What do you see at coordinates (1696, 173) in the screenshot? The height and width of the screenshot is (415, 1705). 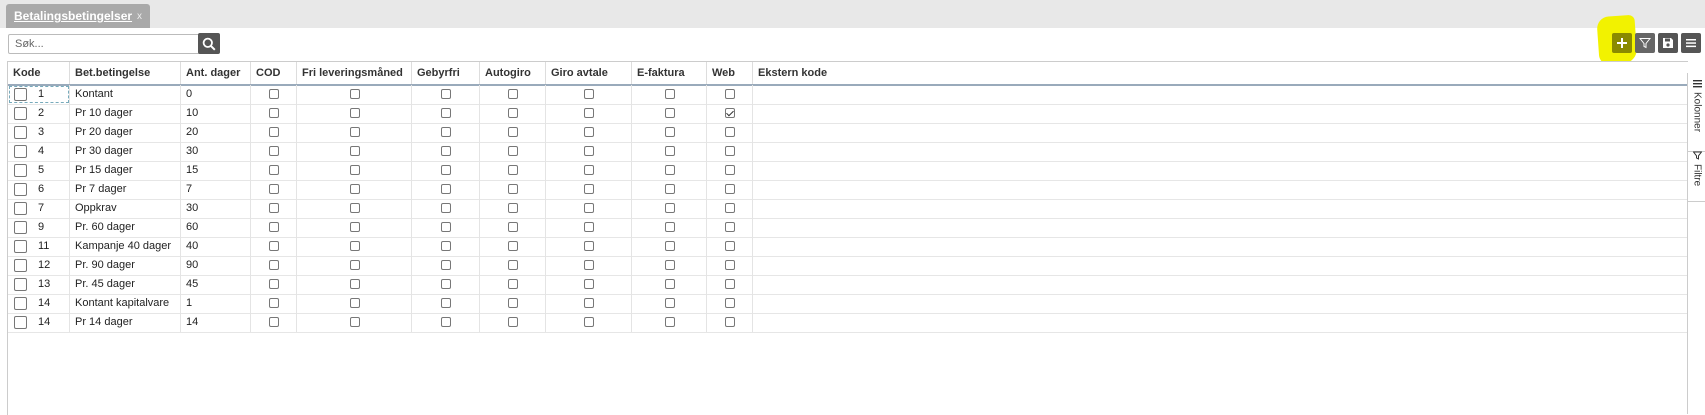 I see `filter-panel-tab: Filtre` at bounding box center [1696, 173].